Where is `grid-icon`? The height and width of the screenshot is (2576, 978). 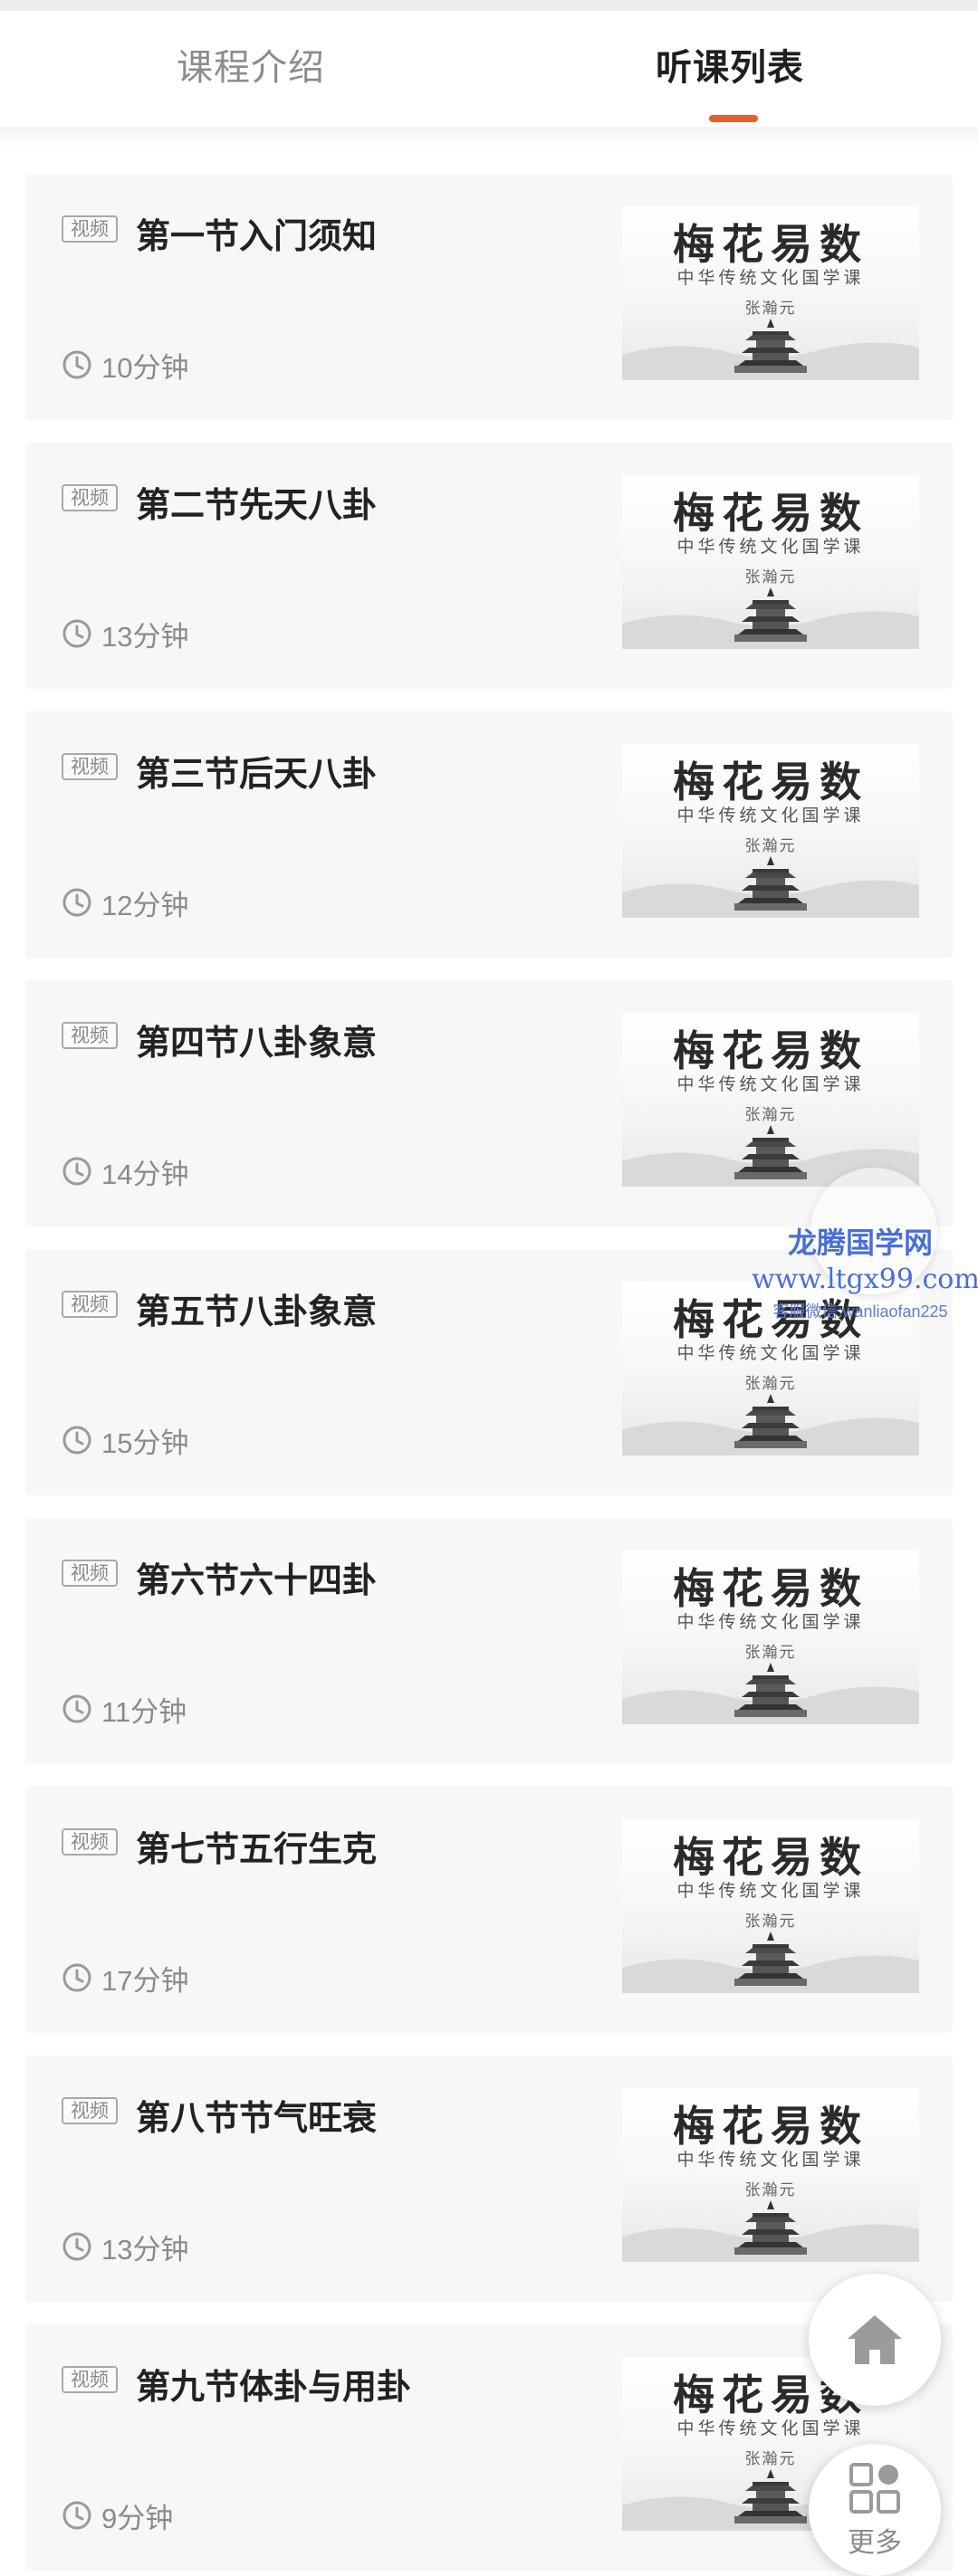
grid-icon is located at coordinates (874, 2489).